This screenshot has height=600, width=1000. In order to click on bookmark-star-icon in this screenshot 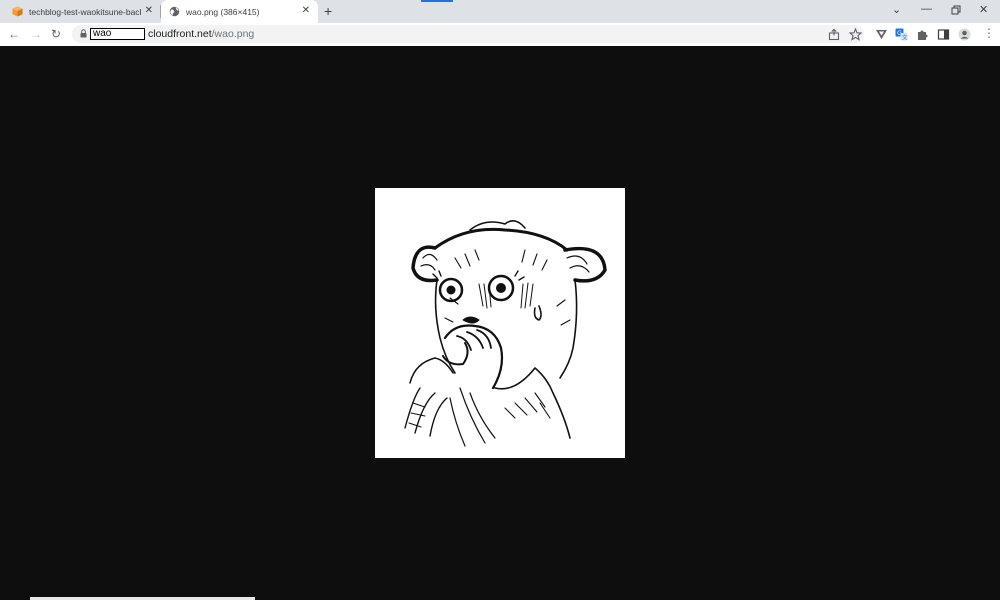, I will do `click(855, 34)`.